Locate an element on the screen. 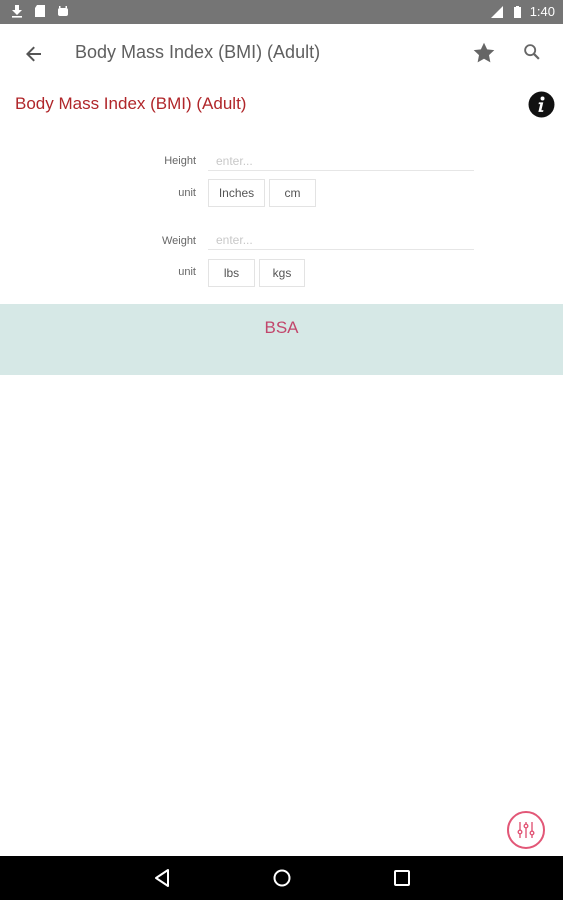 Image resolution: width=563 pixels, height=900 pixels. info-icon is located at coordinates (541, 104).